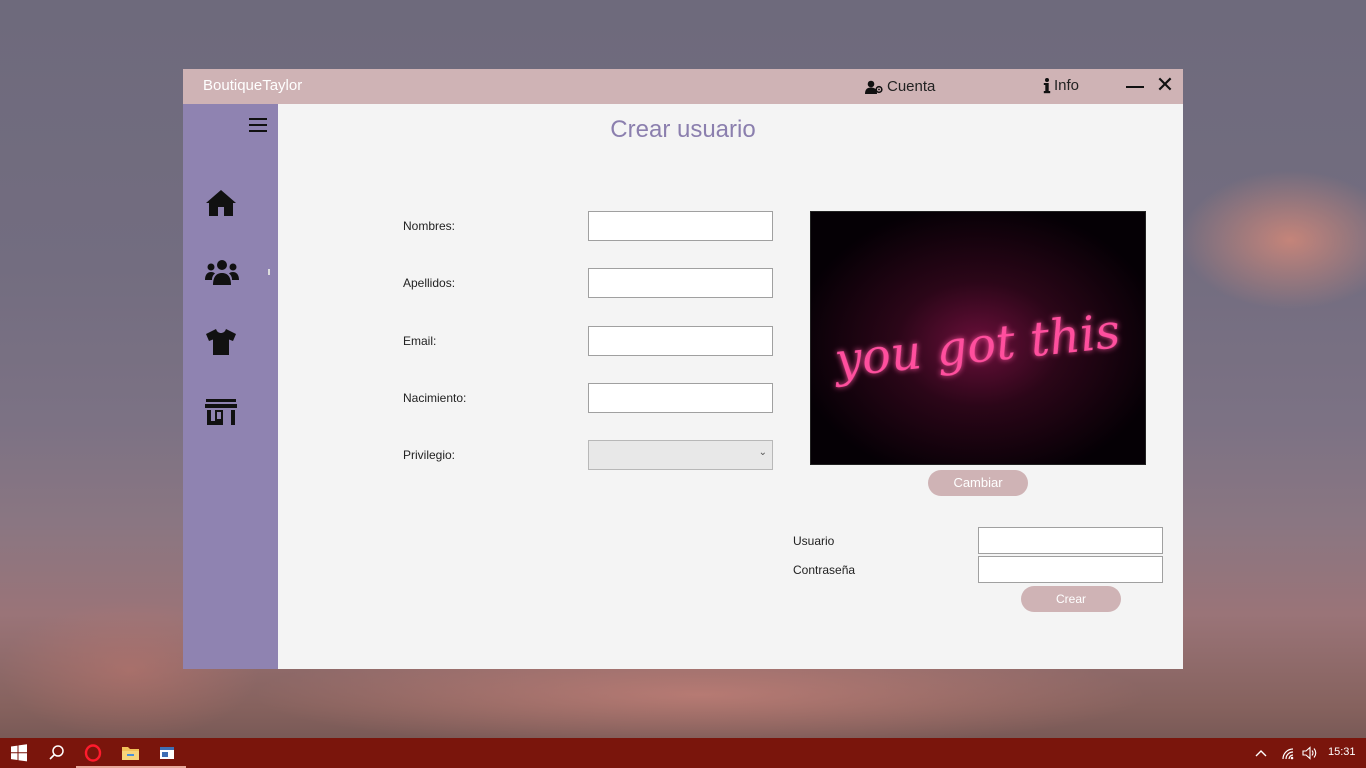 This screenshot has height=768, width=1366. What do you see at coordinates (1135, 86) in the screenshot?
I see `minimize-button` at bounding box center [1135, 86].